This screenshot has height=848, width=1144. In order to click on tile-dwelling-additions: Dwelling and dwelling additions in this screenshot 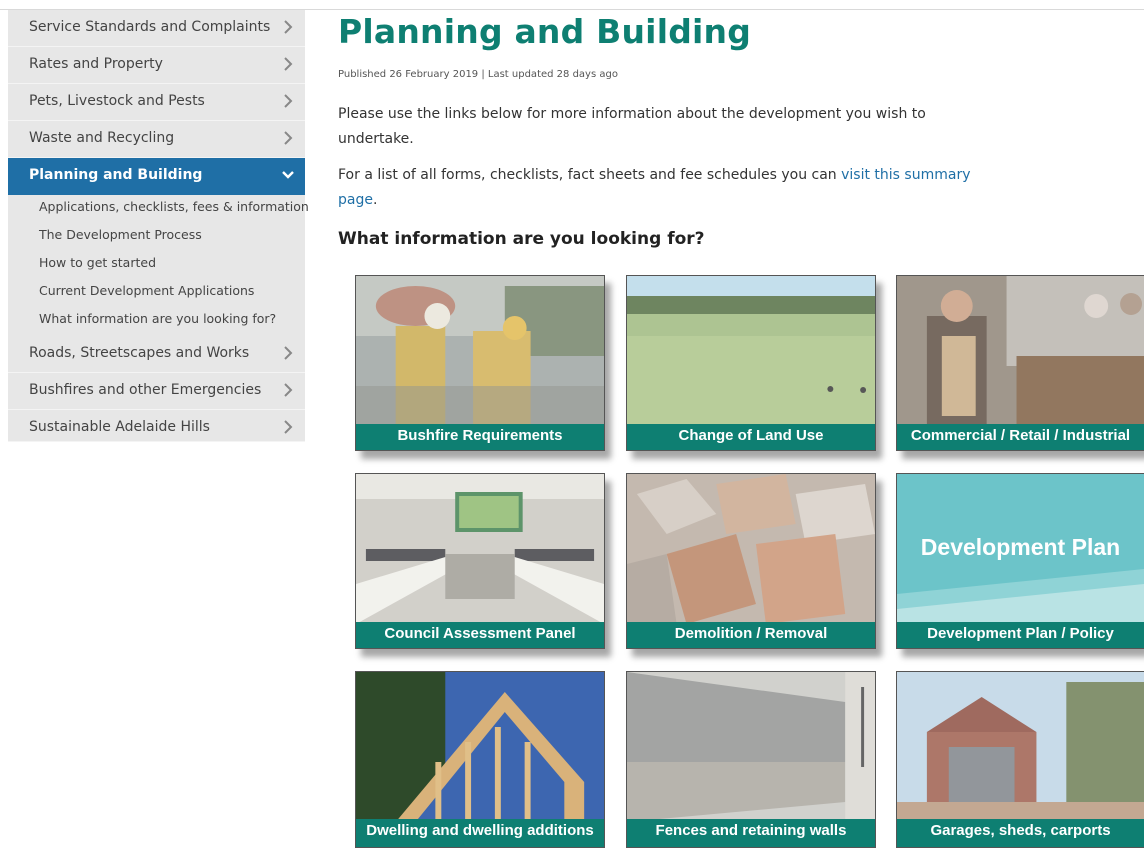, I will do `click(480, 759)`.